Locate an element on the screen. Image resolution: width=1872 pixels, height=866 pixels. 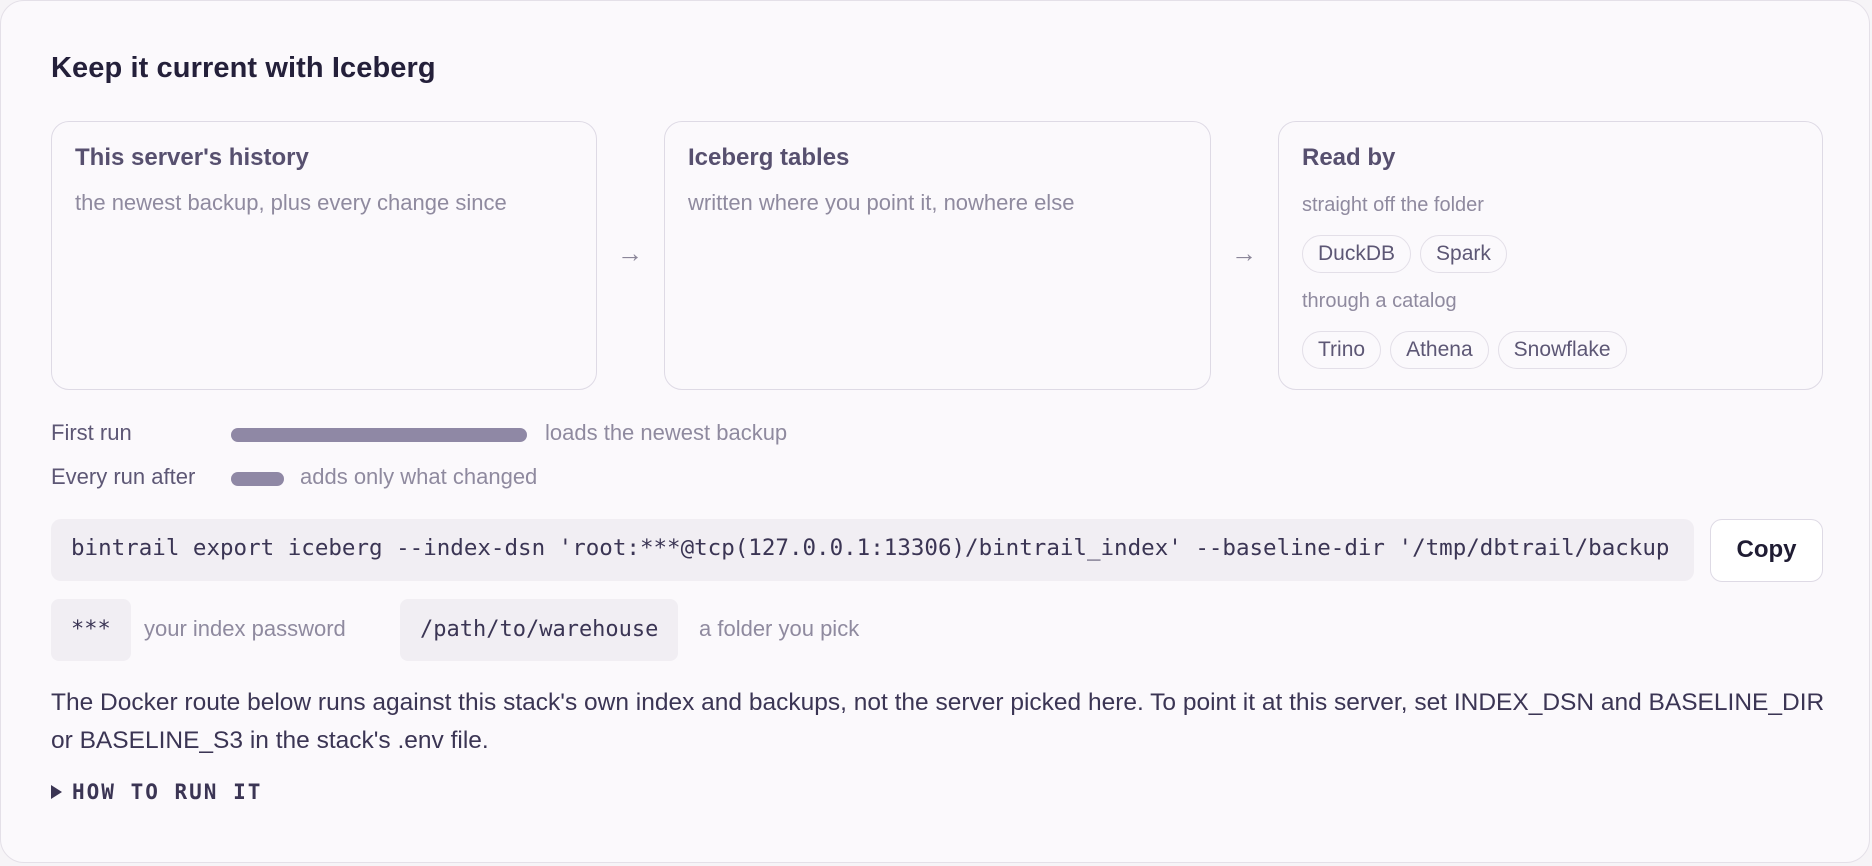
placeholder-code: *** is located at coordinates (91, 630).